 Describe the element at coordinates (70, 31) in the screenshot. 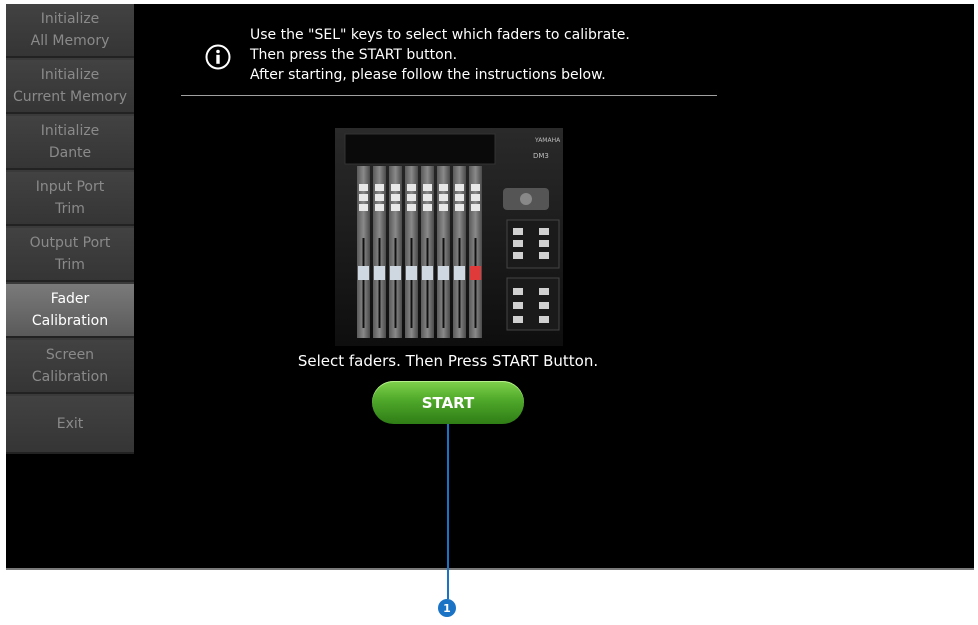

I see `sidebar-item-initialize-all-memory: Initialize All Memory` at that location.